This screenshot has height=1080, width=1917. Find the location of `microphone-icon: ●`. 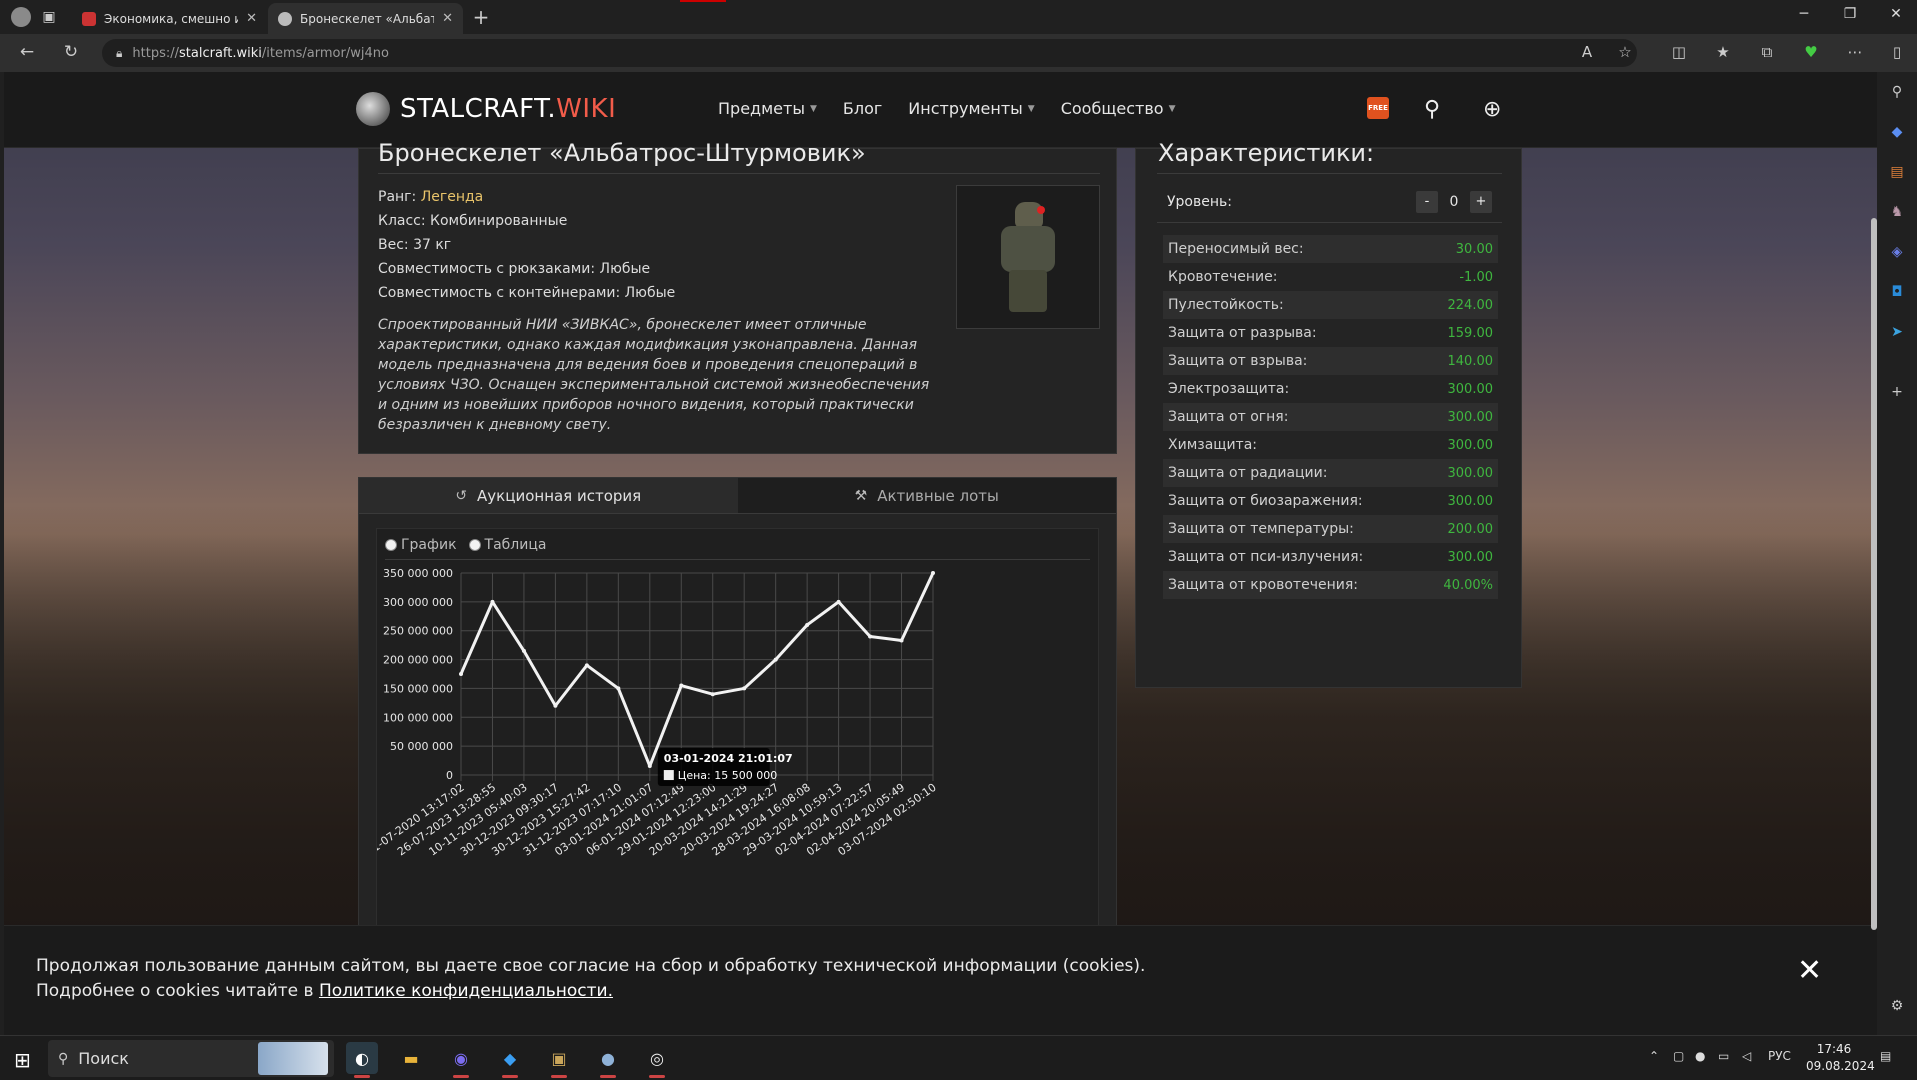

microphone-icon: ● is located at coordinates (1700, 1056).